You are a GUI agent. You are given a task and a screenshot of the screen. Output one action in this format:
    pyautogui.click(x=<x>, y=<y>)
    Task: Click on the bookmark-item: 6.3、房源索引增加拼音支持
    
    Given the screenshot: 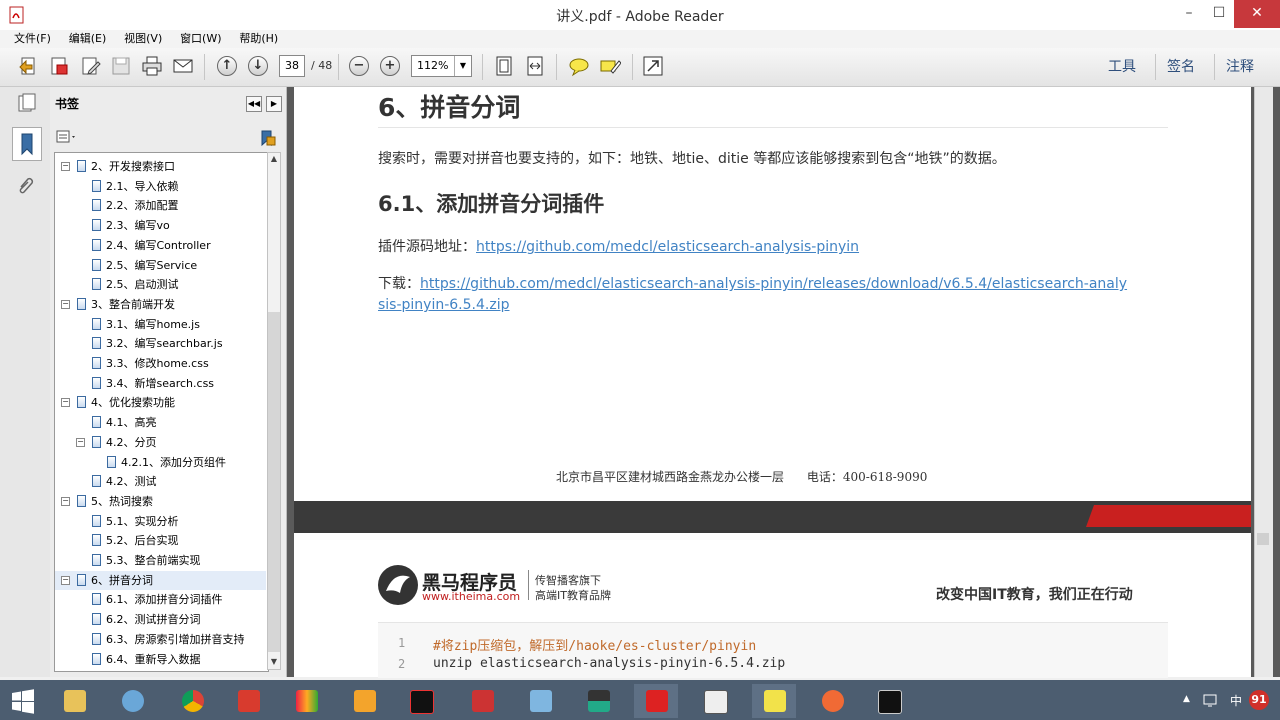 What is the action you would take?
    pyautogui.click(x=160, y=639)
    